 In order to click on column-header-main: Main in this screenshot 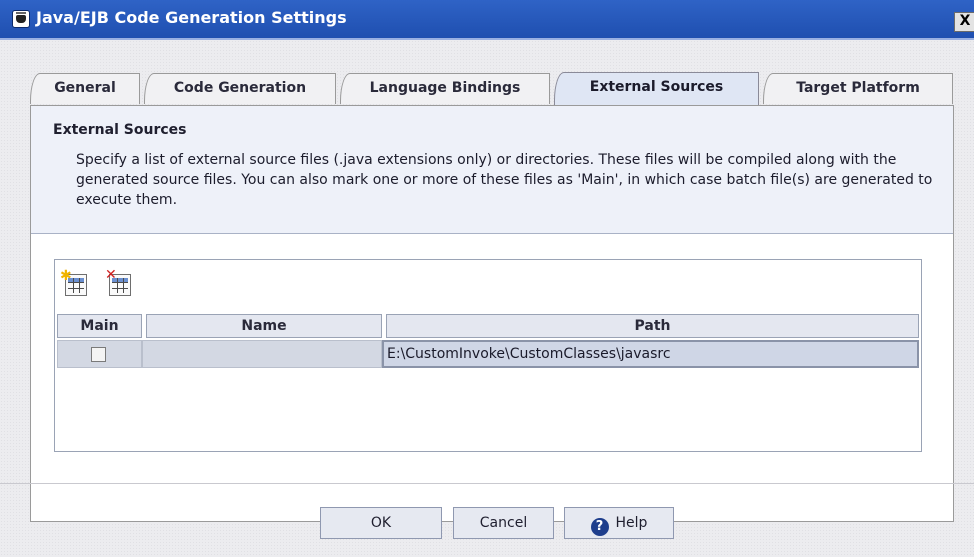, I will do `click(99, 326)`.